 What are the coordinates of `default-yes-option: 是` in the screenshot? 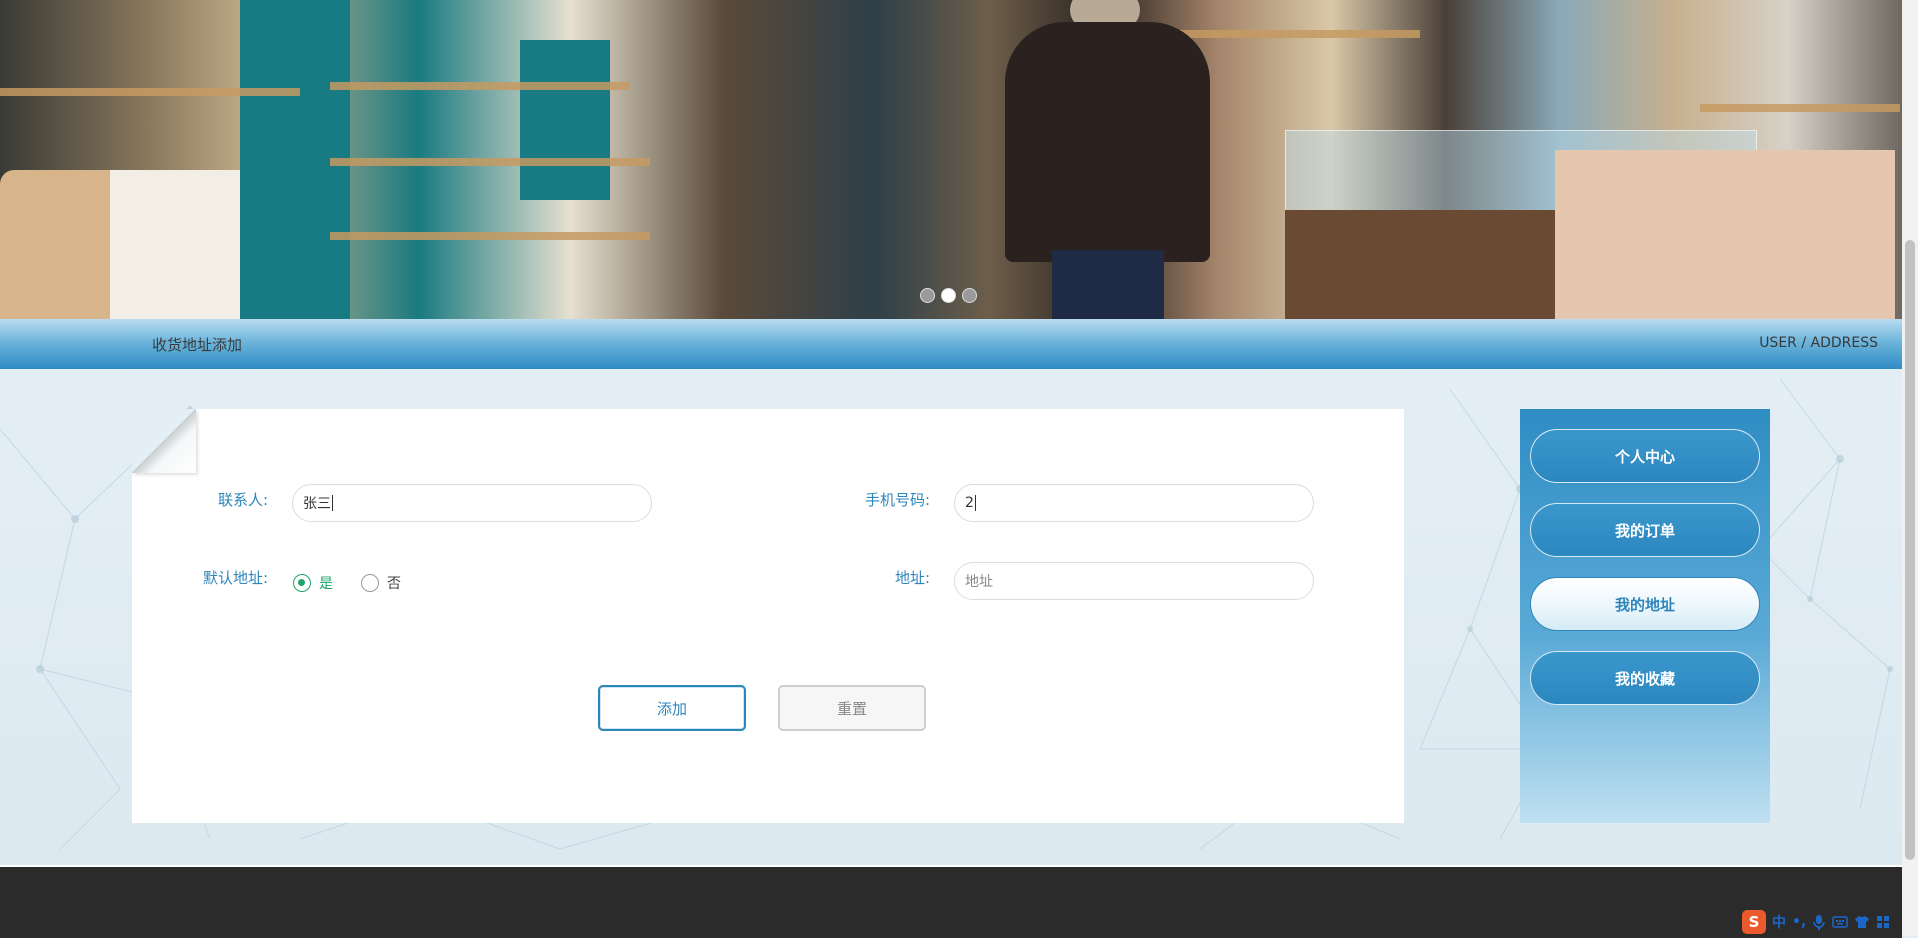 It's located at (313, 583).